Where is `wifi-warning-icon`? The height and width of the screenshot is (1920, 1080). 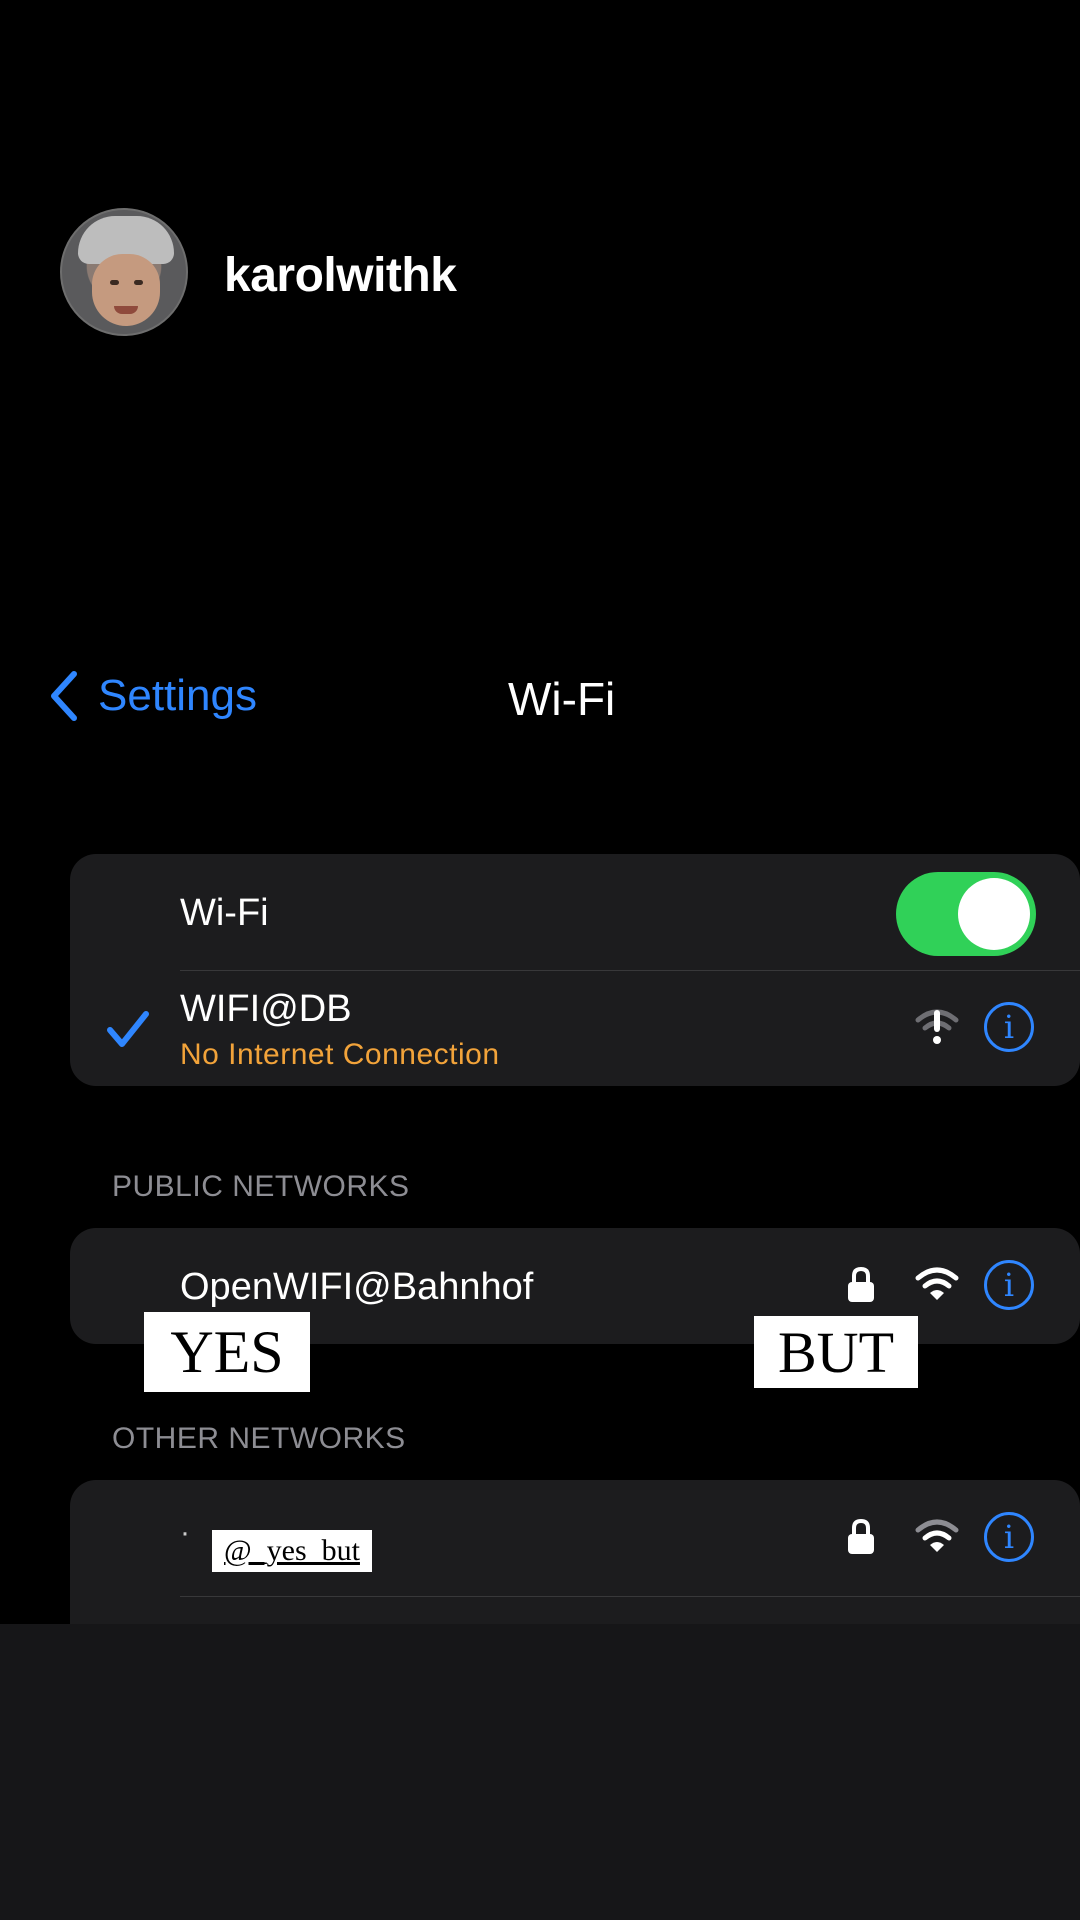 wifi-warning-icon is located at coordinates (937, 1026).